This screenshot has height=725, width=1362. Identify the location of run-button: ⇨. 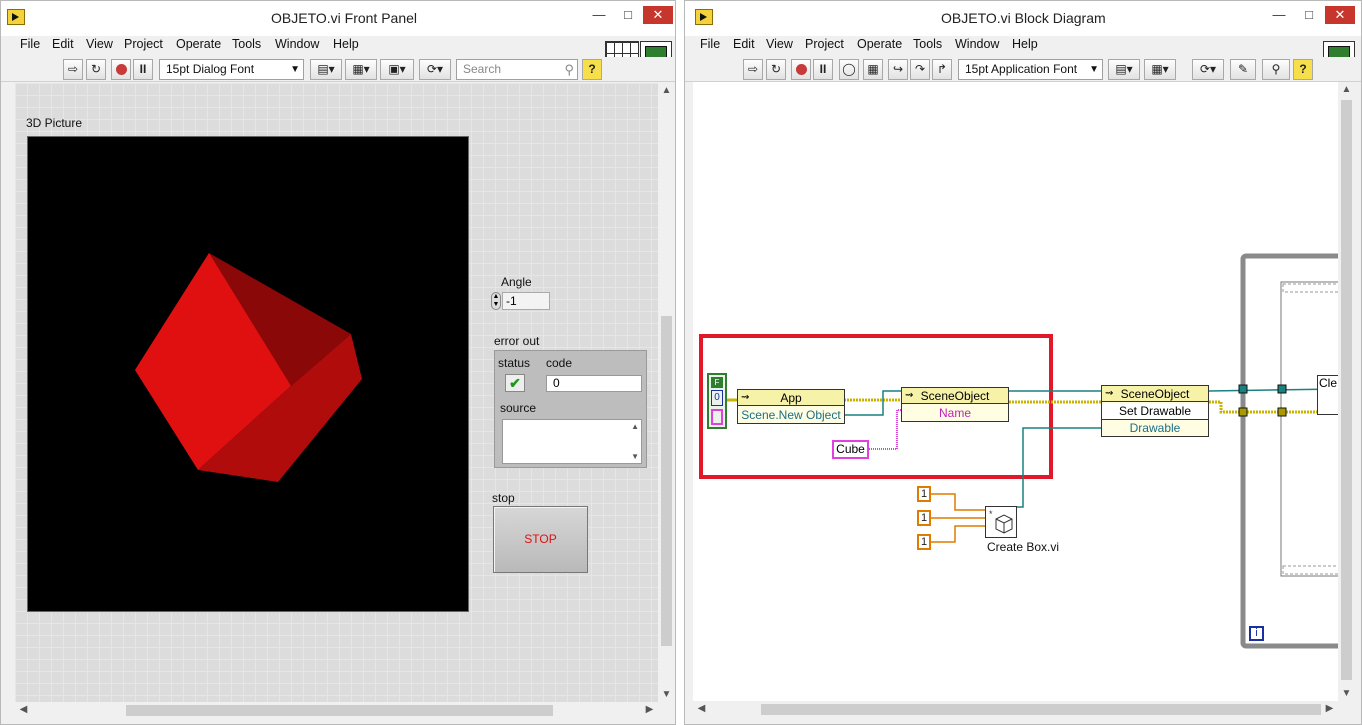
(73, 69).